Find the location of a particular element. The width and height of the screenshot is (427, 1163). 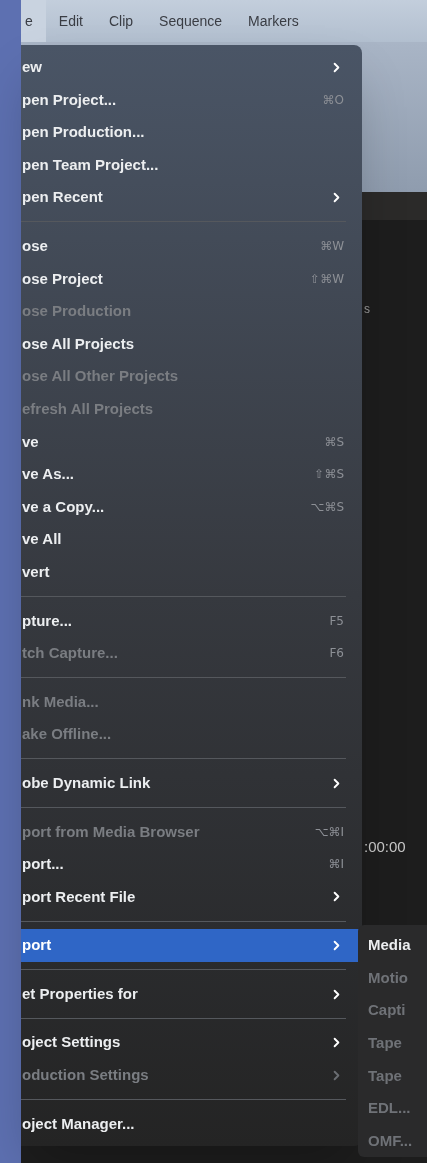

menu-item-label: ve All is located at coordinates (42, 539).